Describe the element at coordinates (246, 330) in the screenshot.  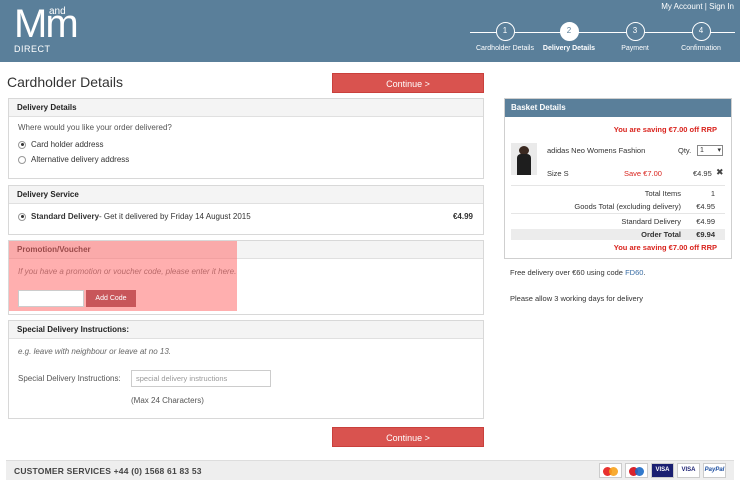
I see `special-instructions-title: Special Delivery Instructions:` at that location.